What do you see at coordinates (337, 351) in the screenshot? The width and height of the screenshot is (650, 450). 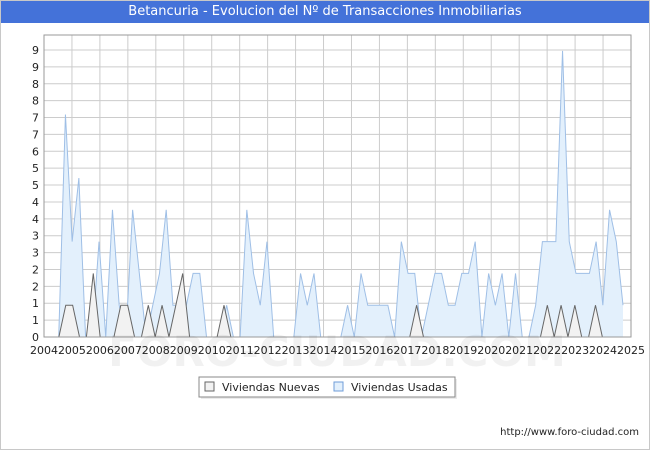 I see `watermark: FORO-CIUDAD.COM` at bounding box center [337, 351].